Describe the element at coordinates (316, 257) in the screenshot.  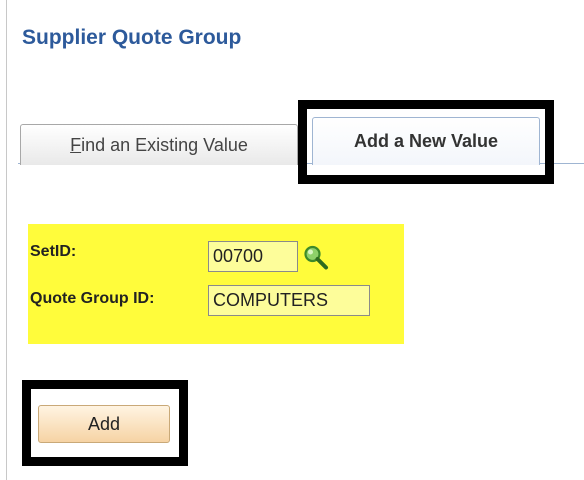
I see `magnifier-lookup-icon` at that location.